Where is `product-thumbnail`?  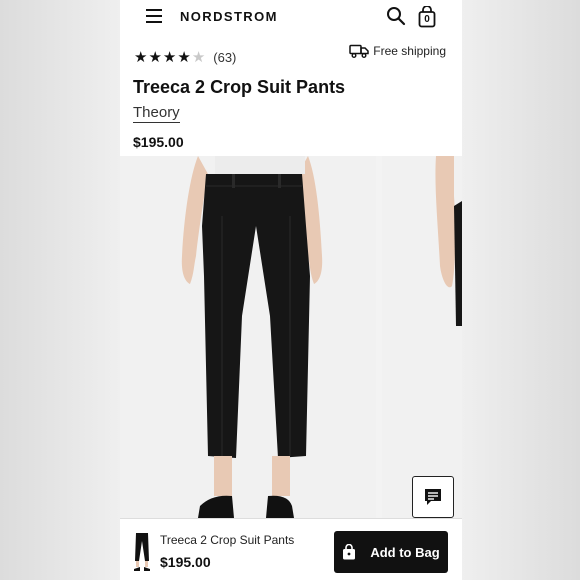
product-thumbnail is located at coordinates (142, 552).